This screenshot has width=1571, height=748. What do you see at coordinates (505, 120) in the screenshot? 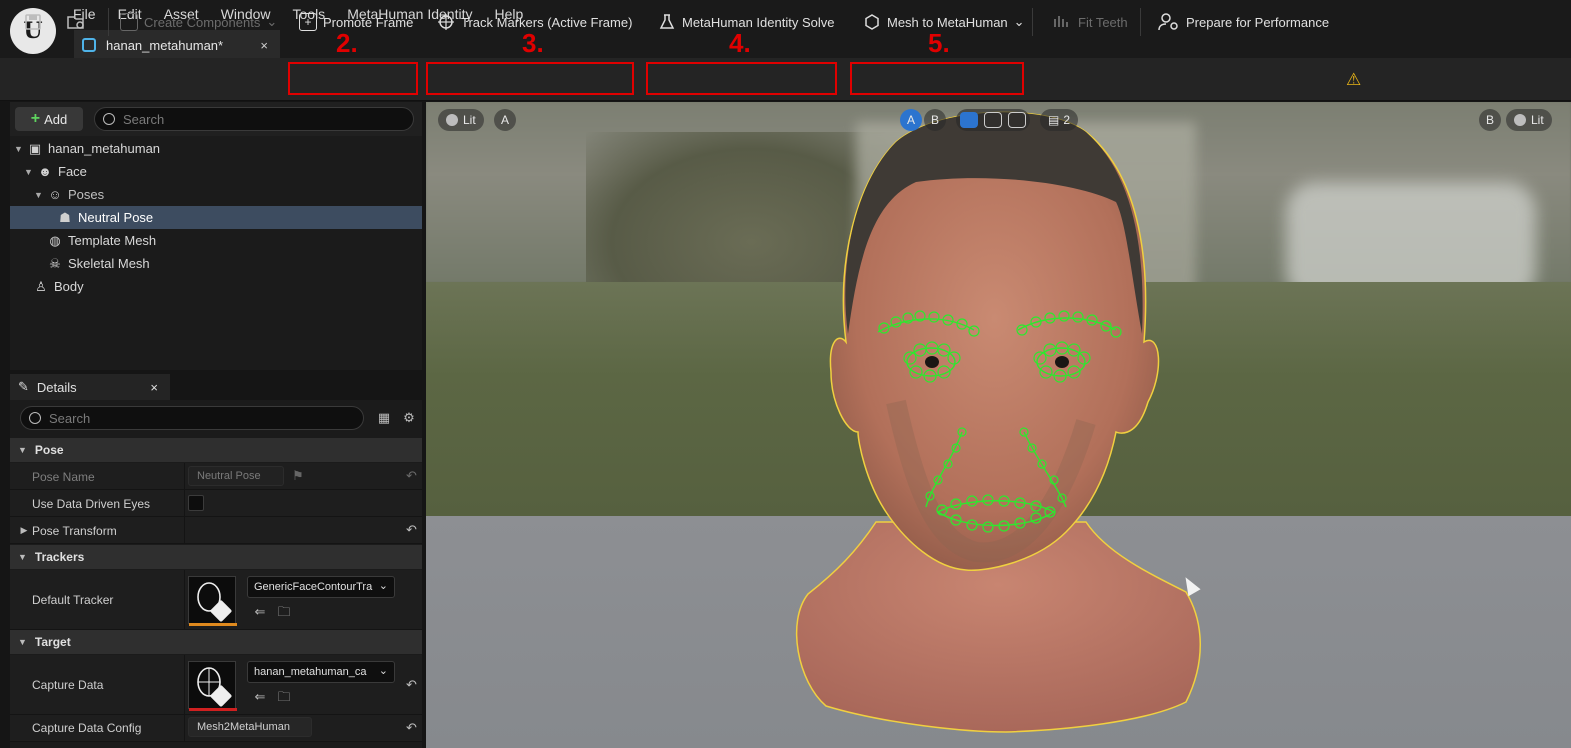
I see `camera-a-button: A` at bounding box center [505, 120].